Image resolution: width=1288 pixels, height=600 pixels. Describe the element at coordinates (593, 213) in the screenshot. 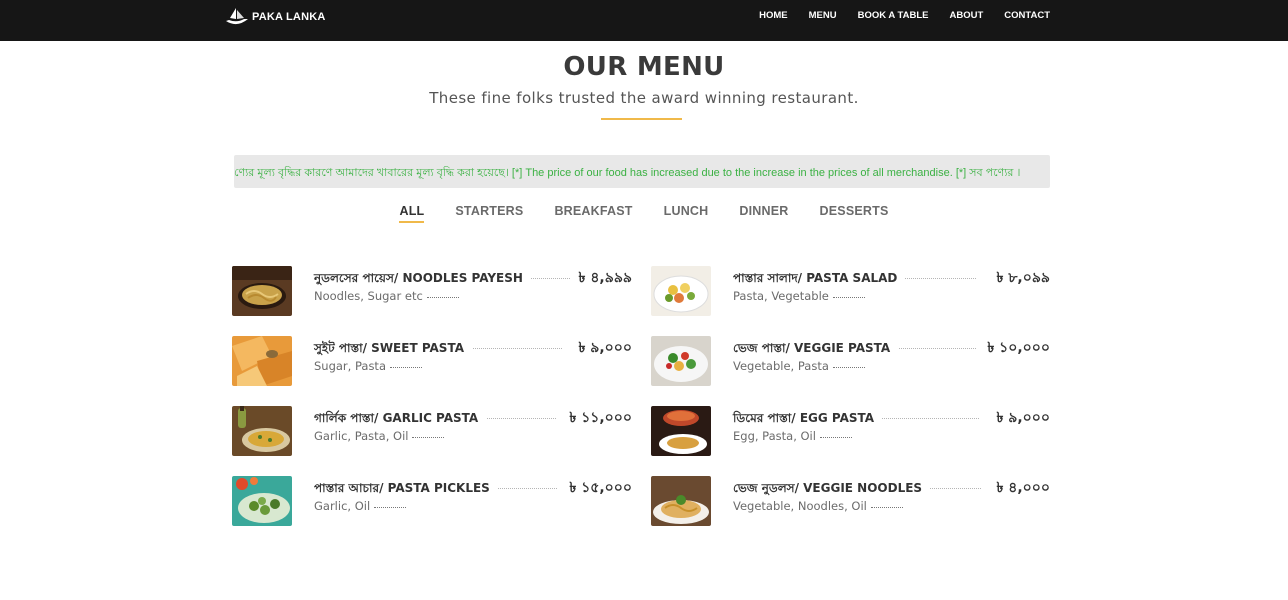

I see `tab-breakfast: BREAKFAST` at that location.